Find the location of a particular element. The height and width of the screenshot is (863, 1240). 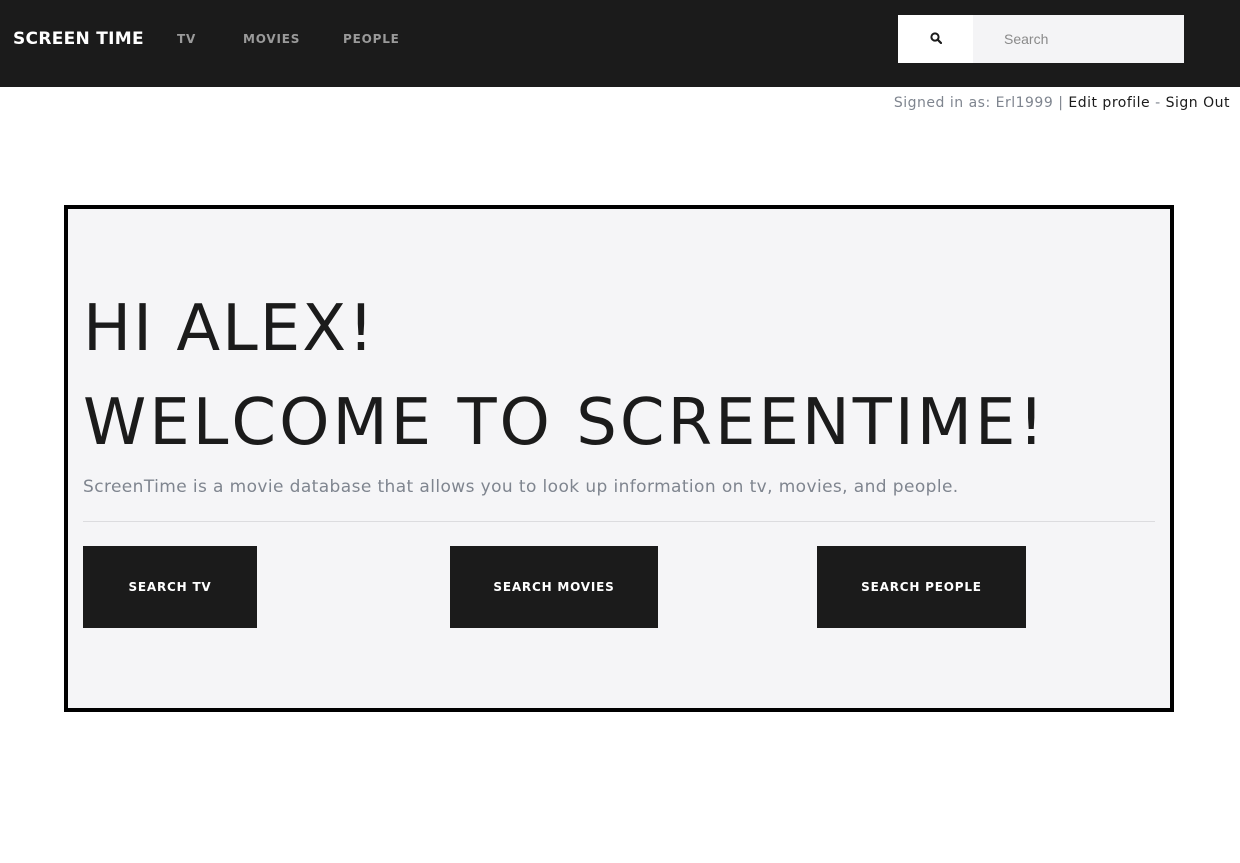

nav-link-people: PEOPLE is located at coordinates (371, 39).